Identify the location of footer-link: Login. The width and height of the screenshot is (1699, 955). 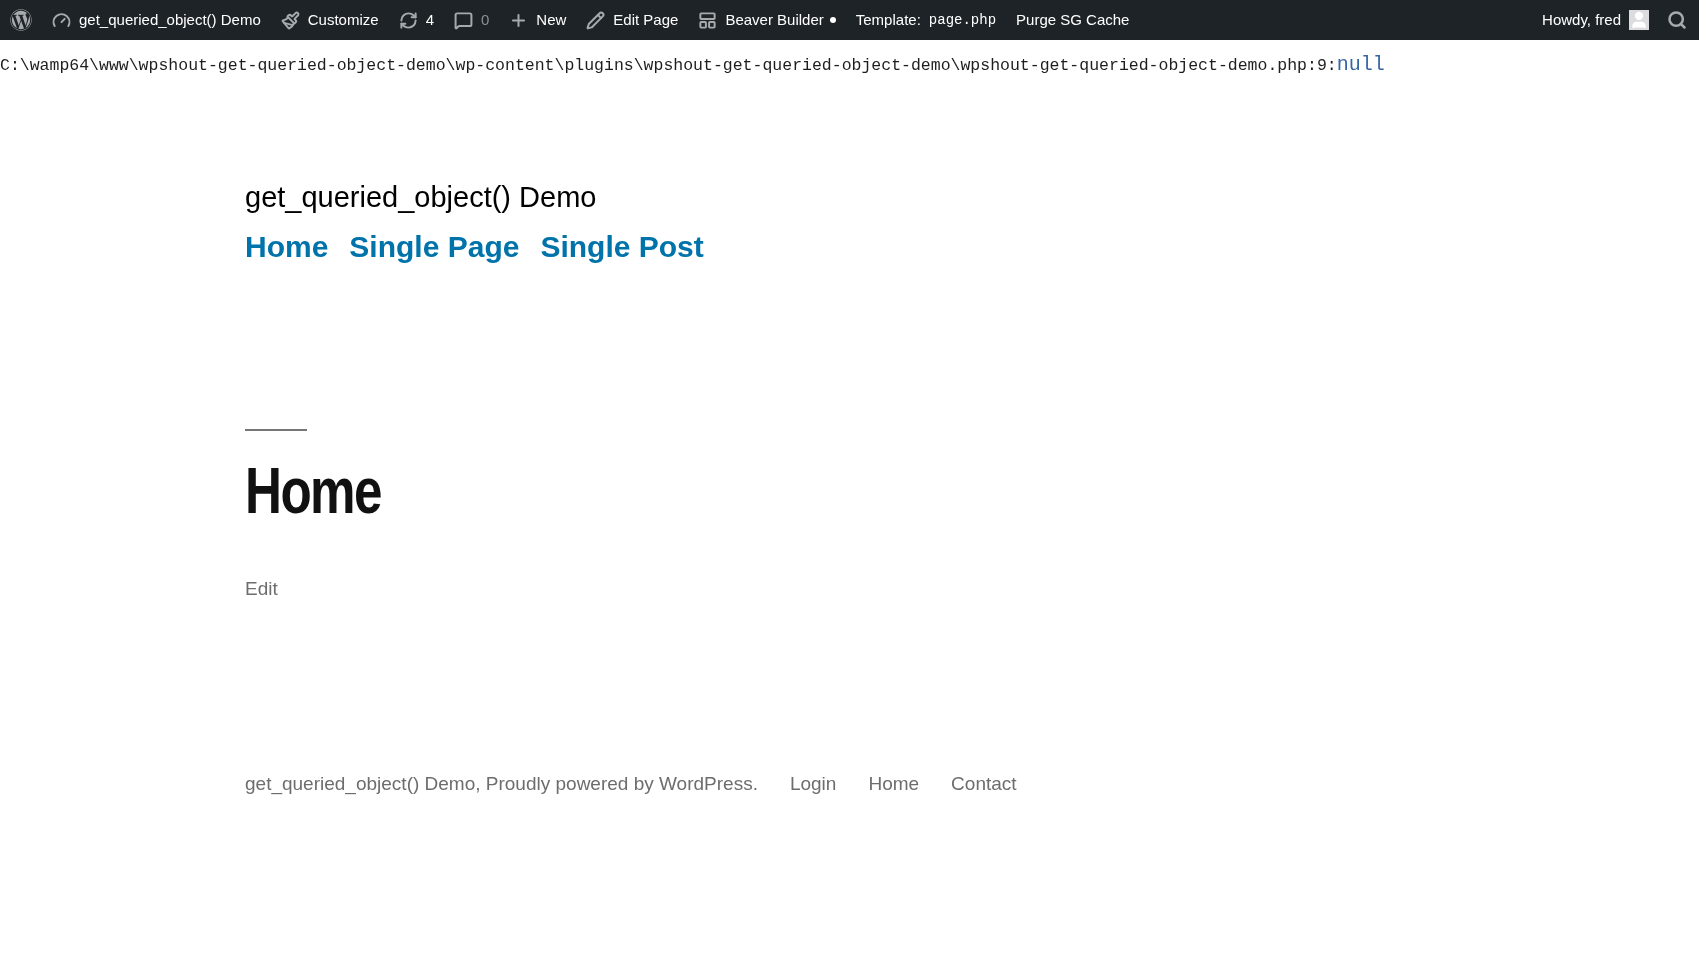
(813, 784).